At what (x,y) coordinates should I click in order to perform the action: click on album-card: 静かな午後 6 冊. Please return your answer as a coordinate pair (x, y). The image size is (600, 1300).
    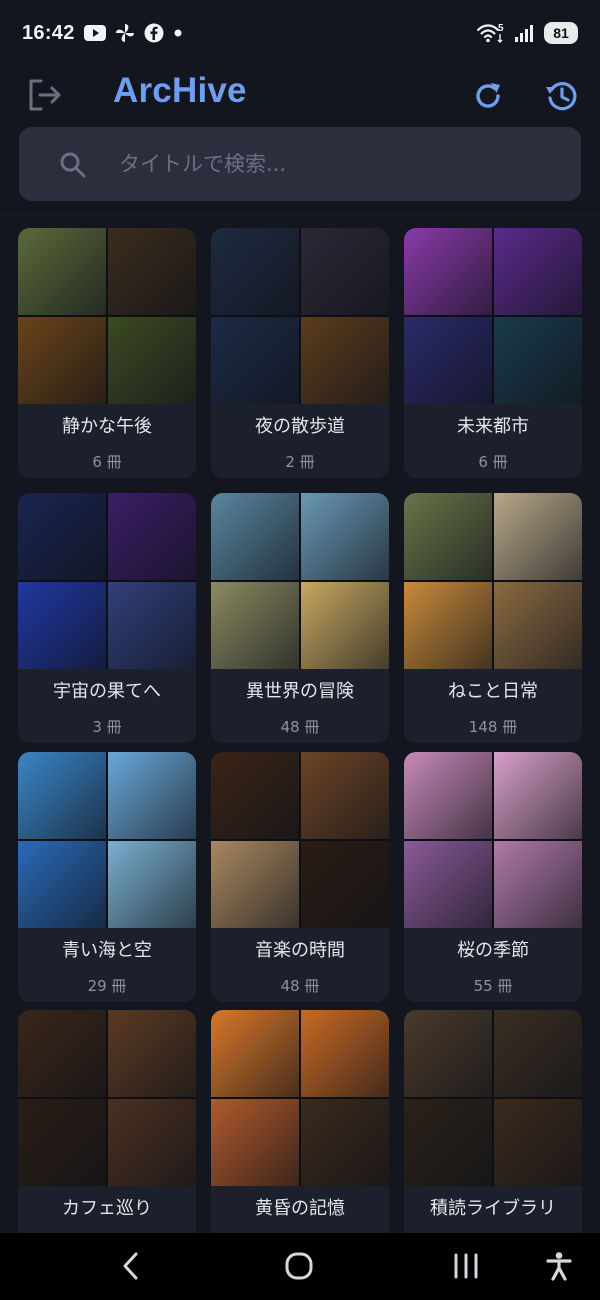
    Looking at the image, I should click on (107, 353).